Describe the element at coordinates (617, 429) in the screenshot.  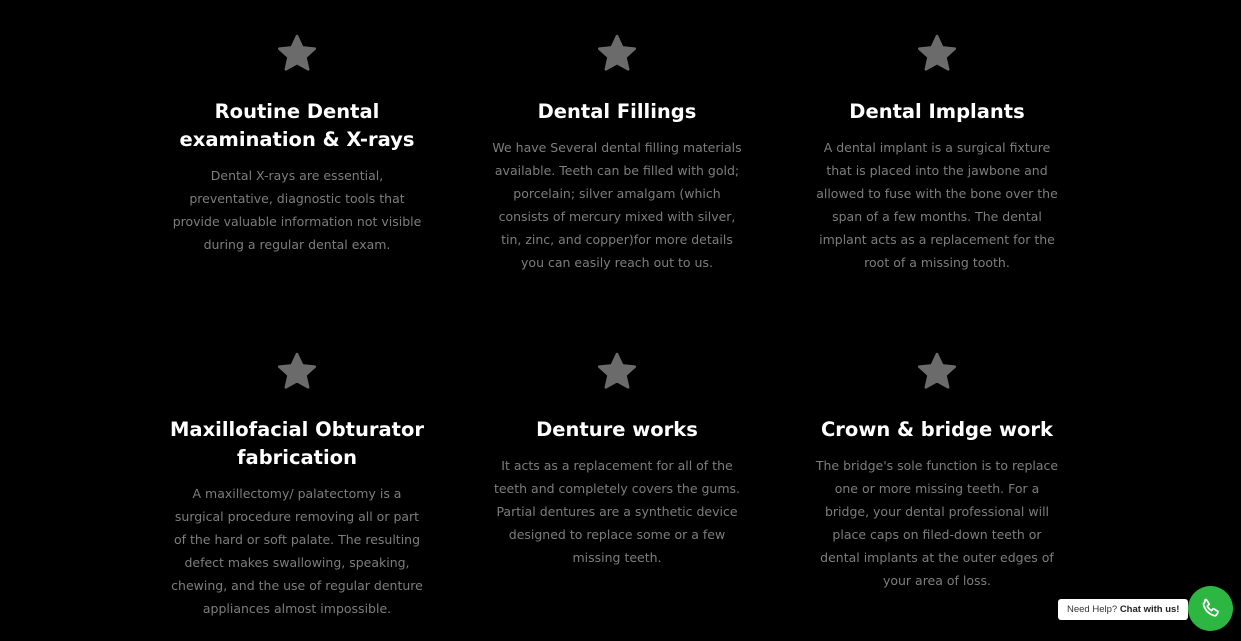
I see `service-title: Denture works` at that location.